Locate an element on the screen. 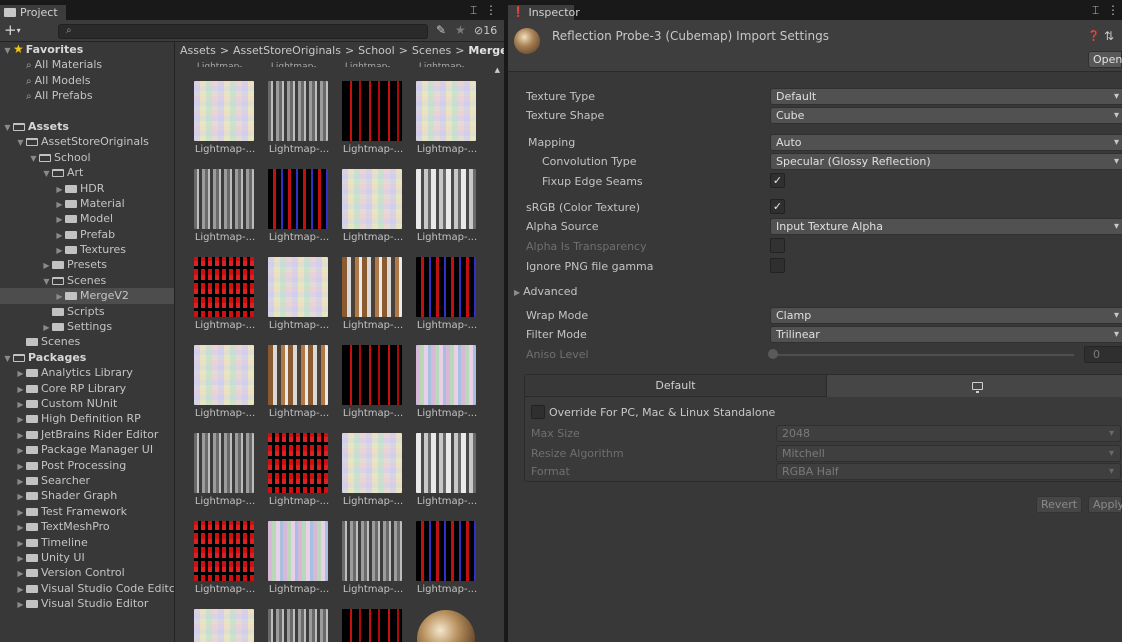 The height and width of the screenshot is (642, 1122). tree-item: ▼ School is located at coordinates (87, 157).